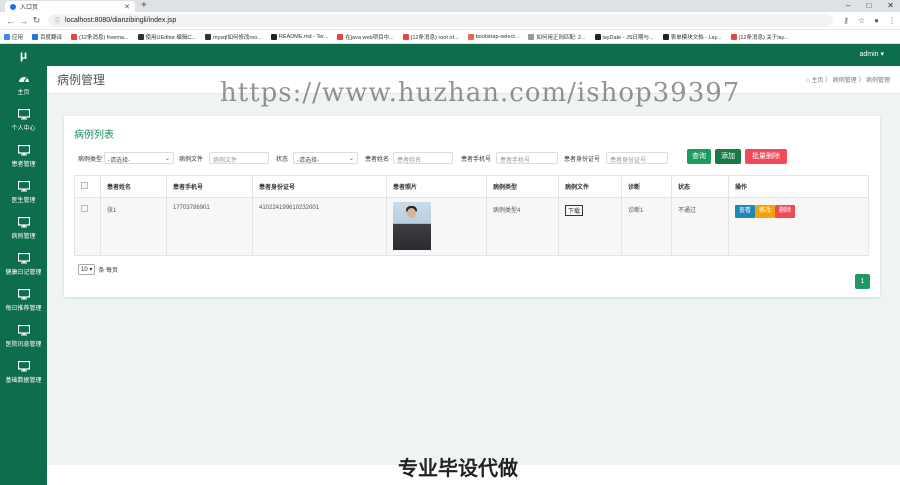 This screenshot has height=485, width=900. What do you see at coordinates (94, 135) in the screenshot?
I see `panel-title: 病例列表` at bounding box center [94, 135].